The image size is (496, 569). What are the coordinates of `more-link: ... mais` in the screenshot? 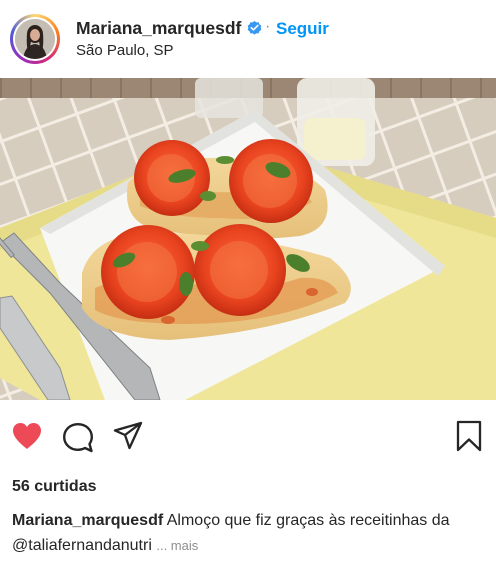 It's located at (177, 545).